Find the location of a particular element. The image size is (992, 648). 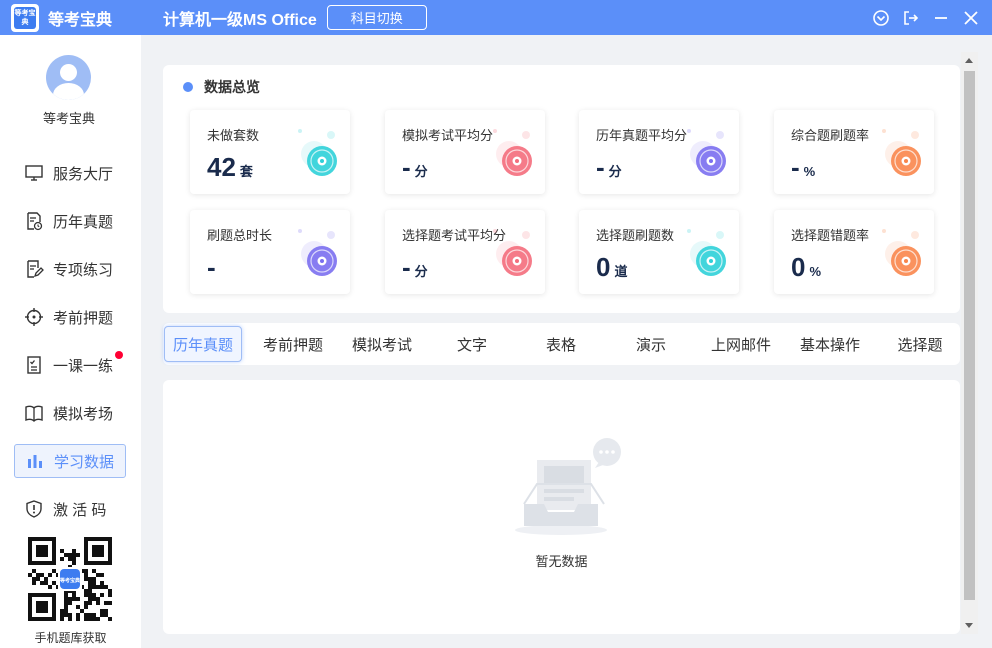

title-bar: 等考宝典 等考宝典 计算机一级MS Office 科目切换 is located at coordinates (496, 17).